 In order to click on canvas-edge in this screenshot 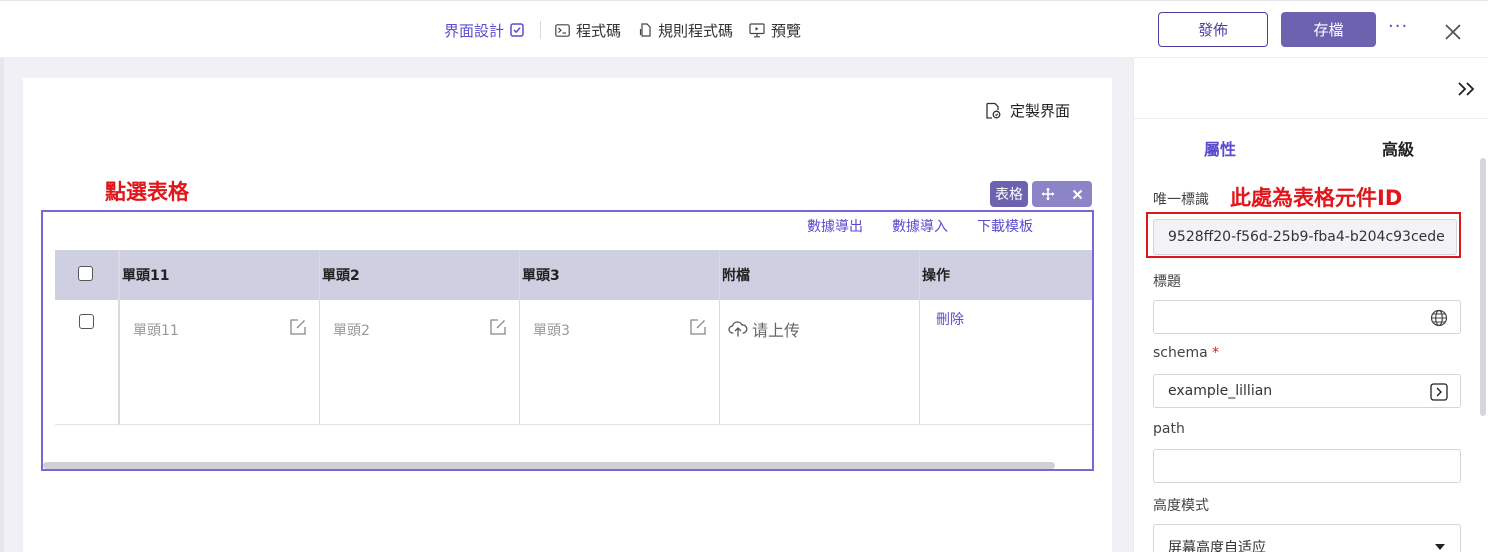, I will do `click(2, 305)`.